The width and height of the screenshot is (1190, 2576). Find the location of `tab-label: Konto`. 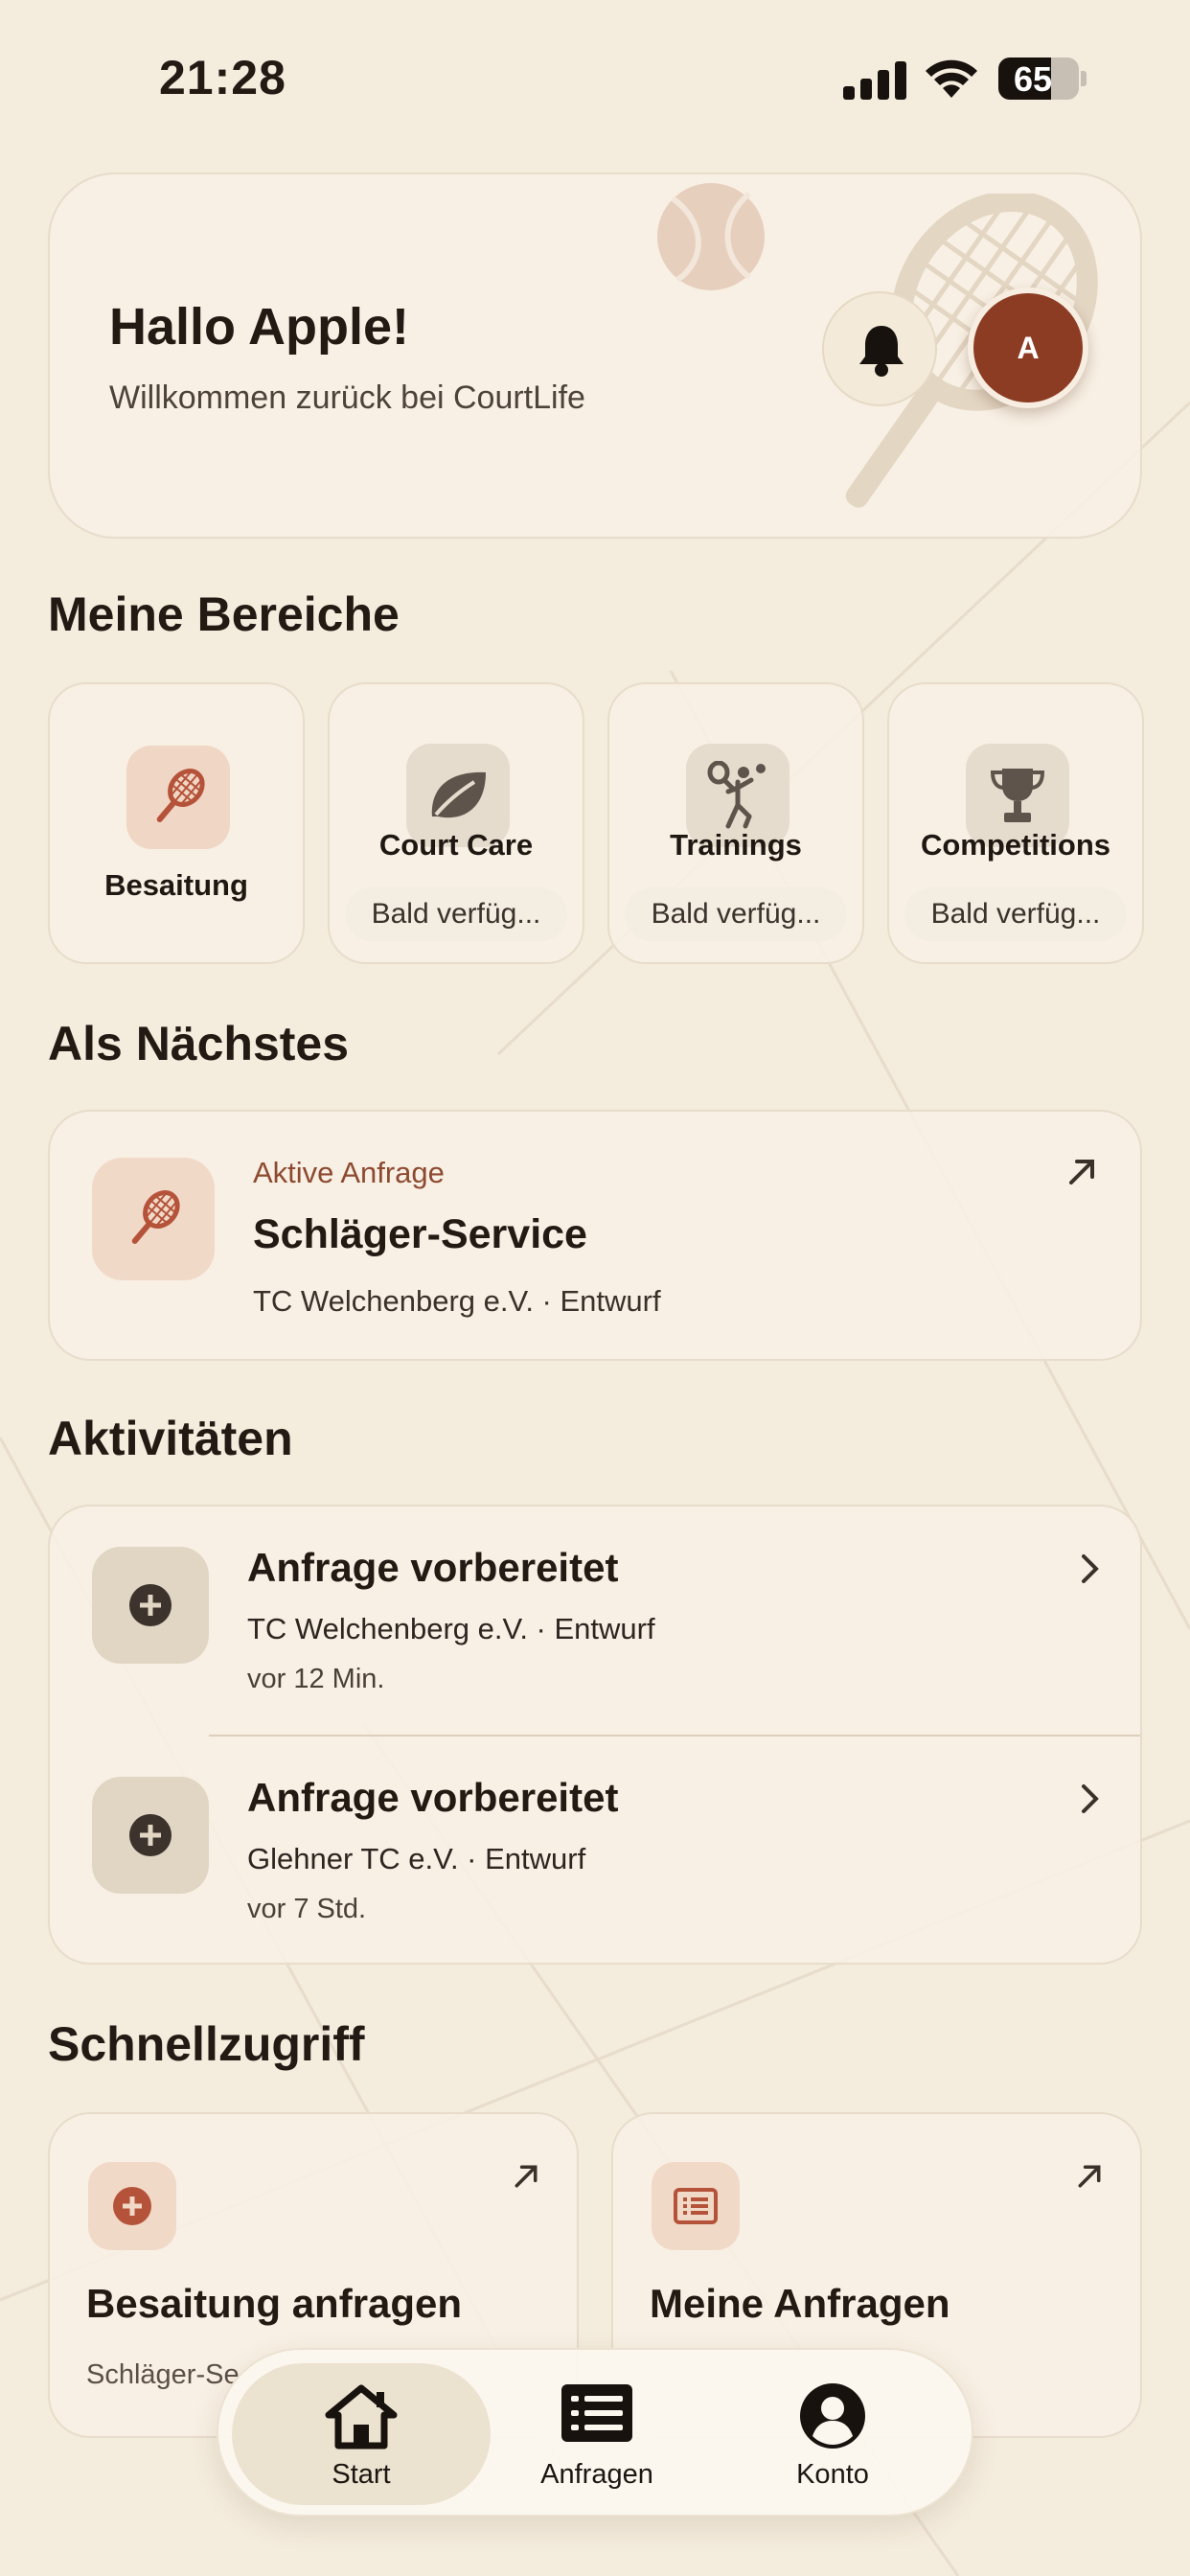

tab-label: Konto is located at coordinates (833, 2474).